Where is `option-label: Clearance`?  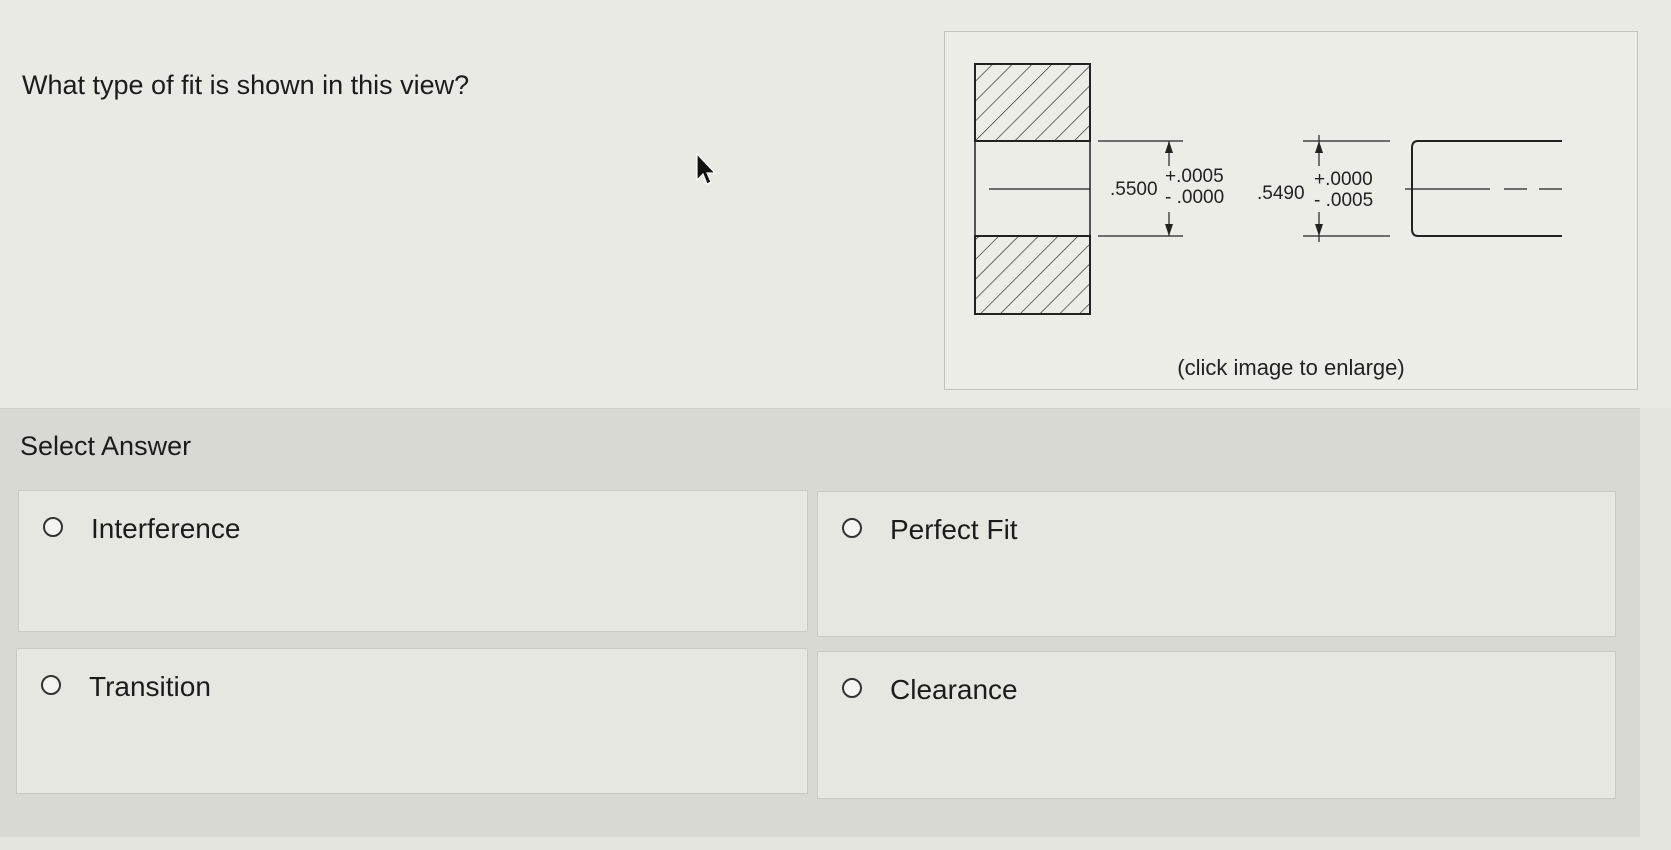 option-label: Clearance is located at coordinates (954, 689).